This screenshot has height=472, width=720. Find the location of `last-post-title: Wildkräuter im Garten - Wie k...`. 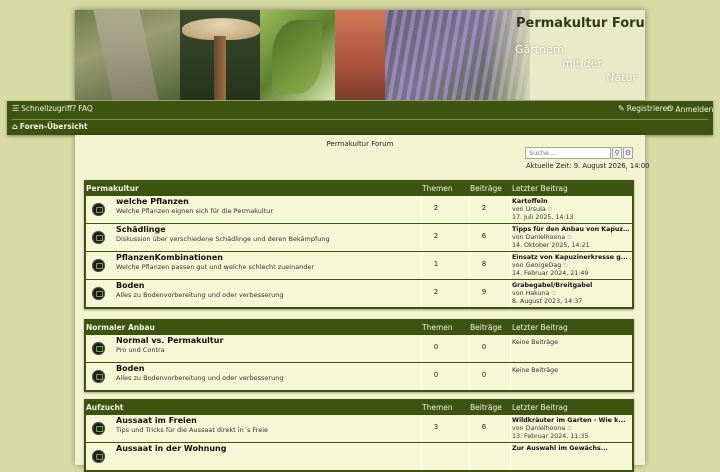

last-post-title: Wildkräuter im Garten - Wie k... is located at coordinates (571, 421).